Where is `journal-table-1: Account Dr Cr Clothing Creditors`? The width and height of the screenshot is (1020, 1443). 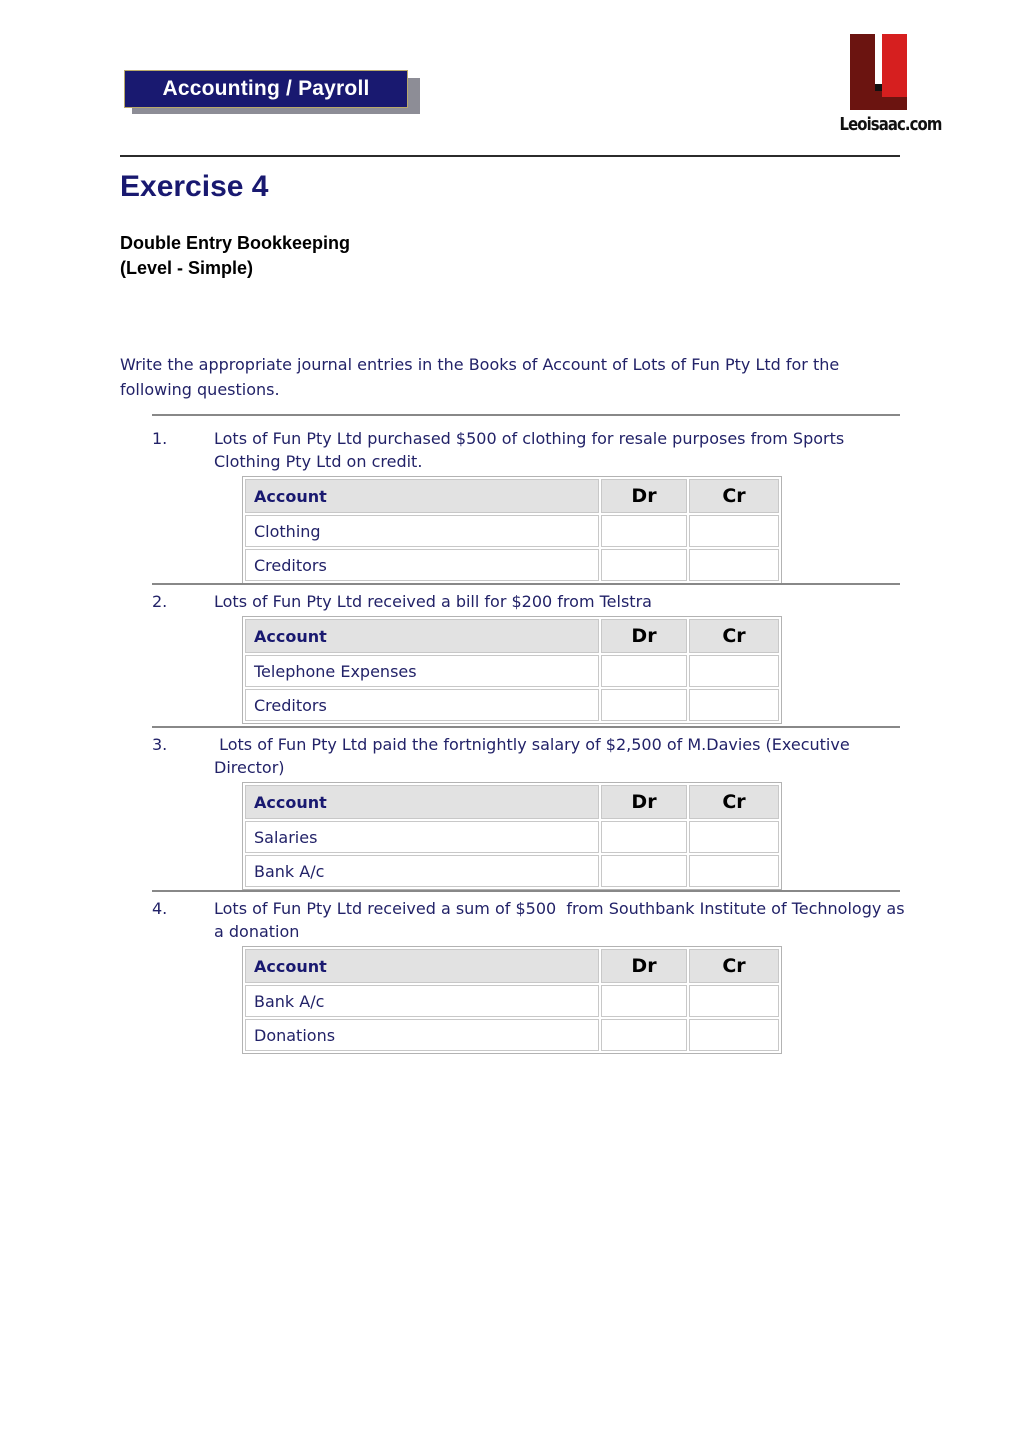 journal-table-1: Account Dr Cr Clothing Creditors is located at coordinates (512, 530).